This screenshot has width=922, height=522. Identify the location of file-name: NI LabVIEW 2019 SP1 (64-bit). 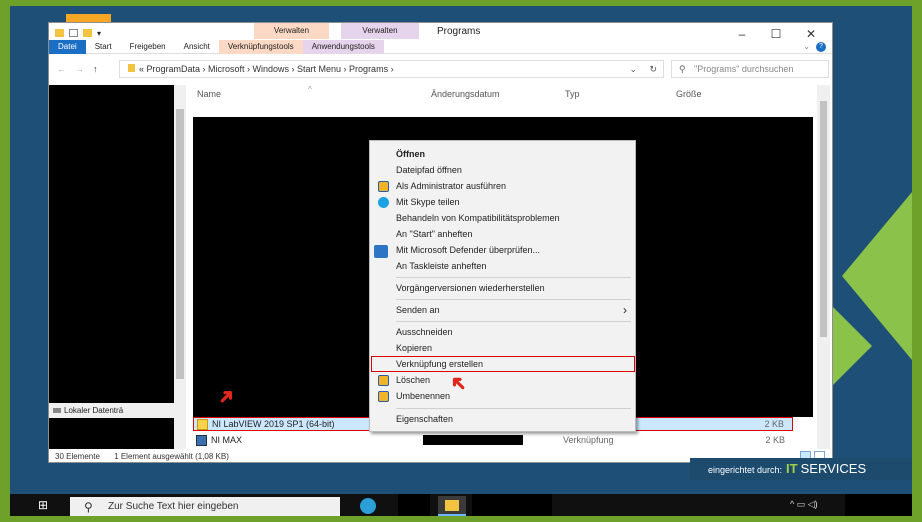
(273, 424).